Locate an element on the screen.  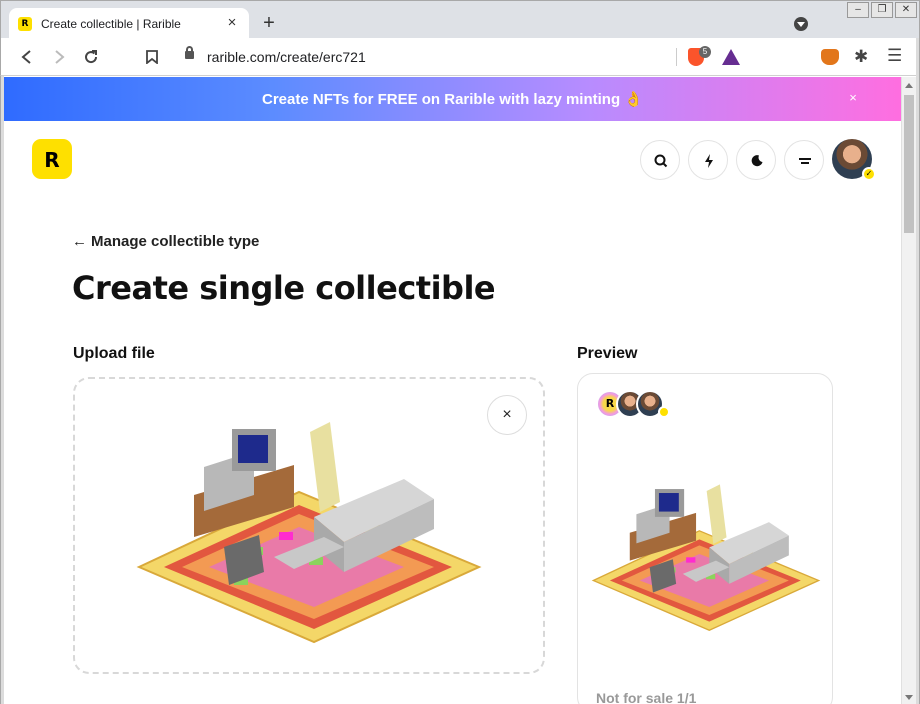
search-button is located at coordinates (660, 160).